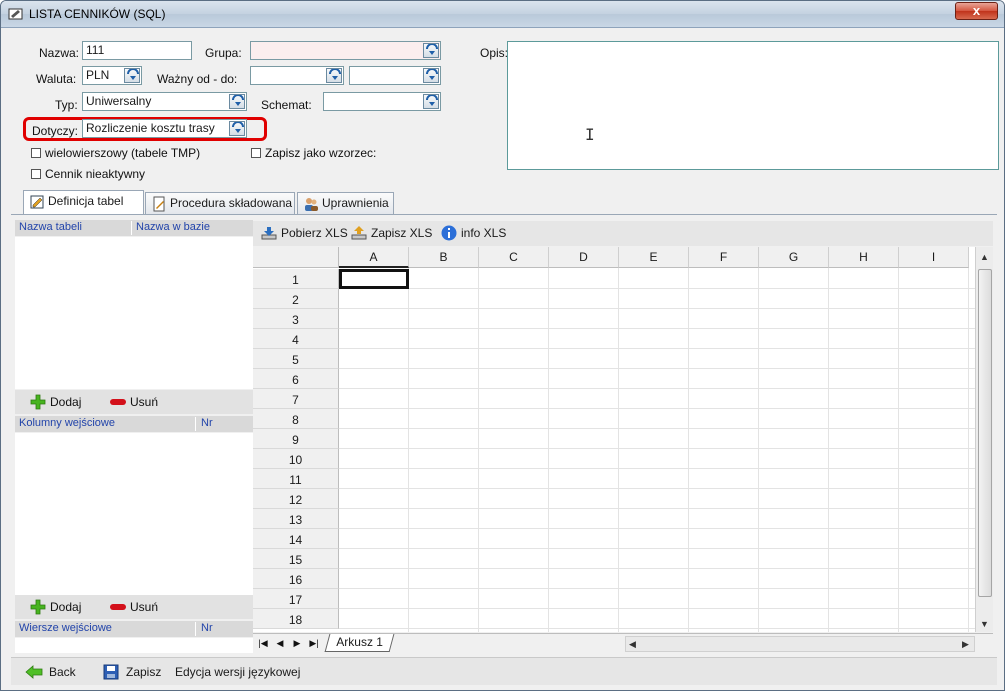  I want to click on input-columns-list, so click(134, 514).